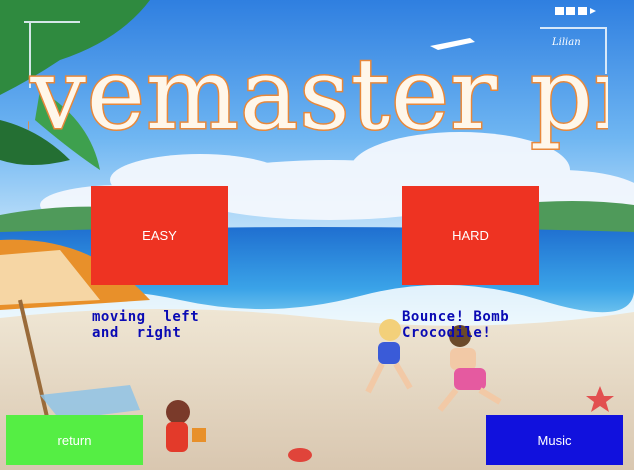 The width and height of the screenshot is (634, 470). I want to click on return-button: return, so click(74, 440).